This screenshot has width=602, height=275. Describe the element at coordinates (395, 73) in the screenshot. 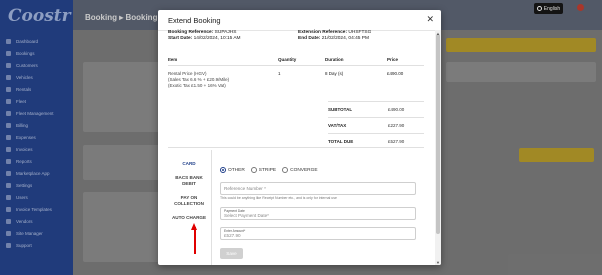

I see `price-cell: £490.00` at that location.